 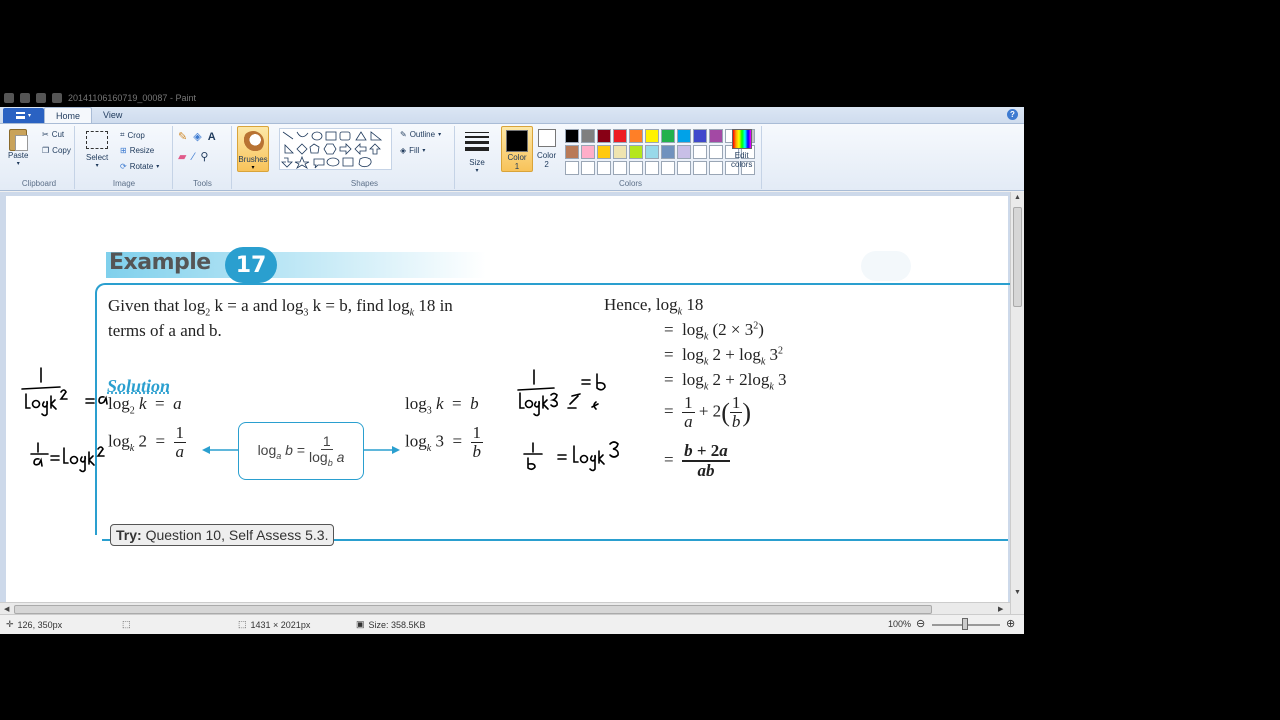 I want to click on clipboard-icon, so click(x=19, y=140).